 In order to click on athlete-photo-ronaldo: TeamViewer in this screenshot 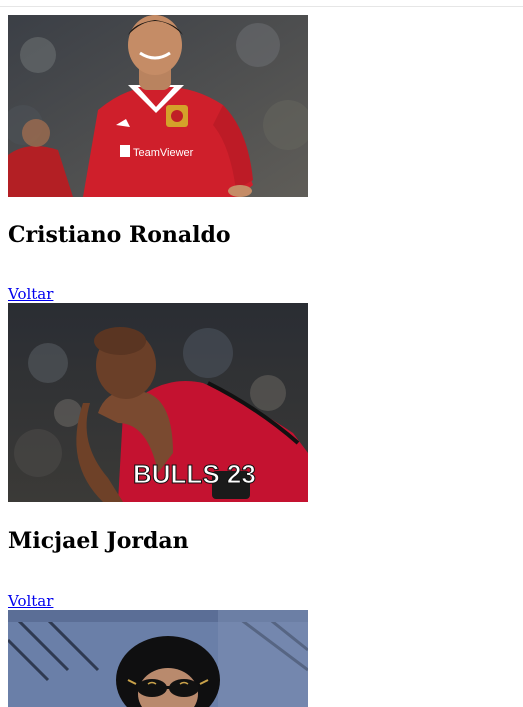, I will do `click(158, 106)`.